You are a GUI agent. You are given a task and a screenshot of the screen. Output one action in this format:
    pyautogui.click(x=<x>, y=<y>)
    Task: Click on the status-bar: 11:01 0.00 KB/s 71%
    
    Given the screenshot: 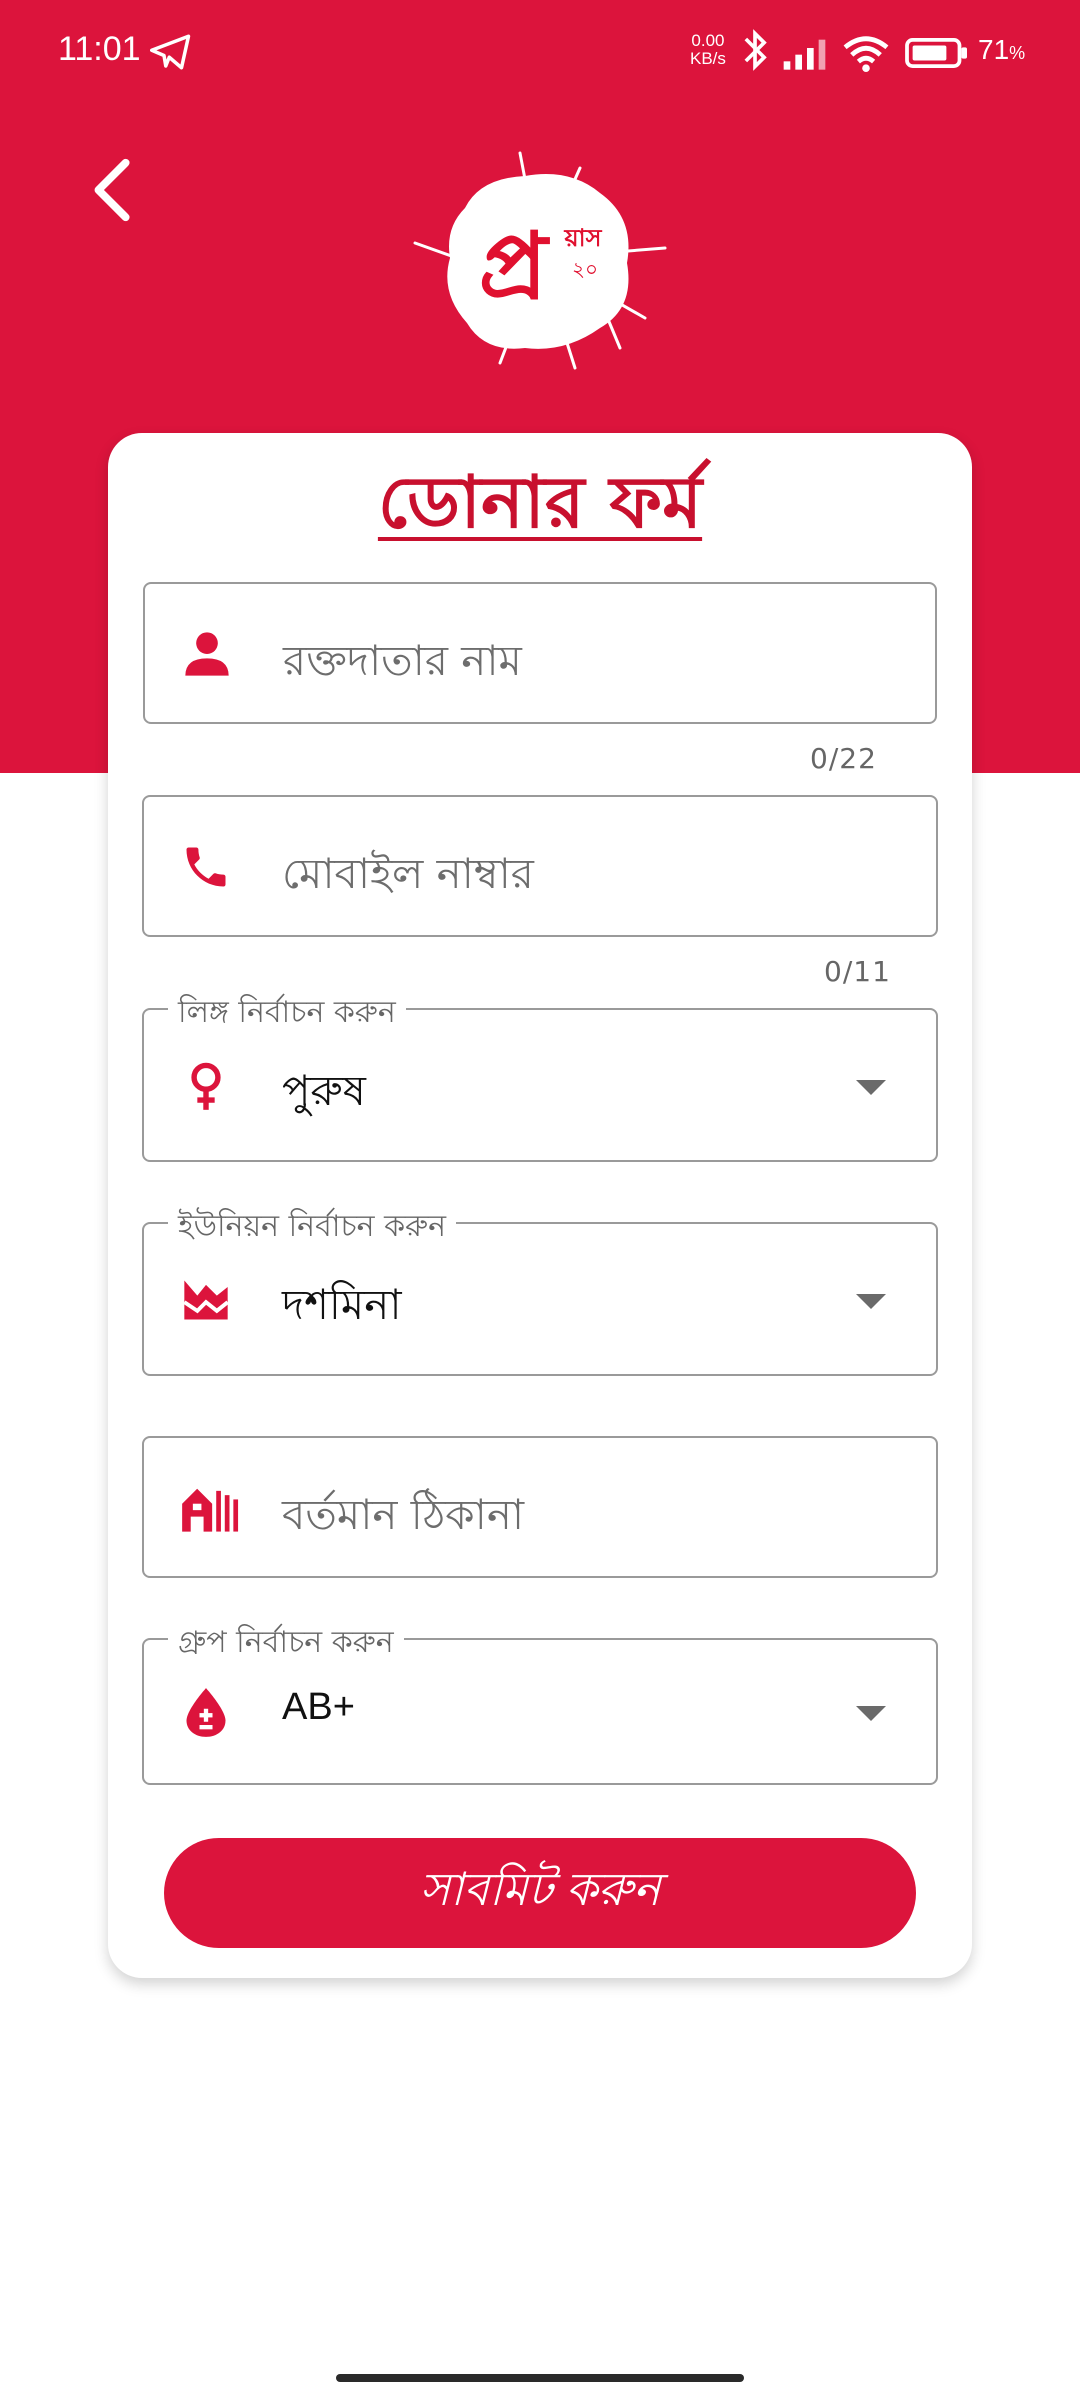 What is the action you would take?
    pyautogui.click(x=540, y=50)
    